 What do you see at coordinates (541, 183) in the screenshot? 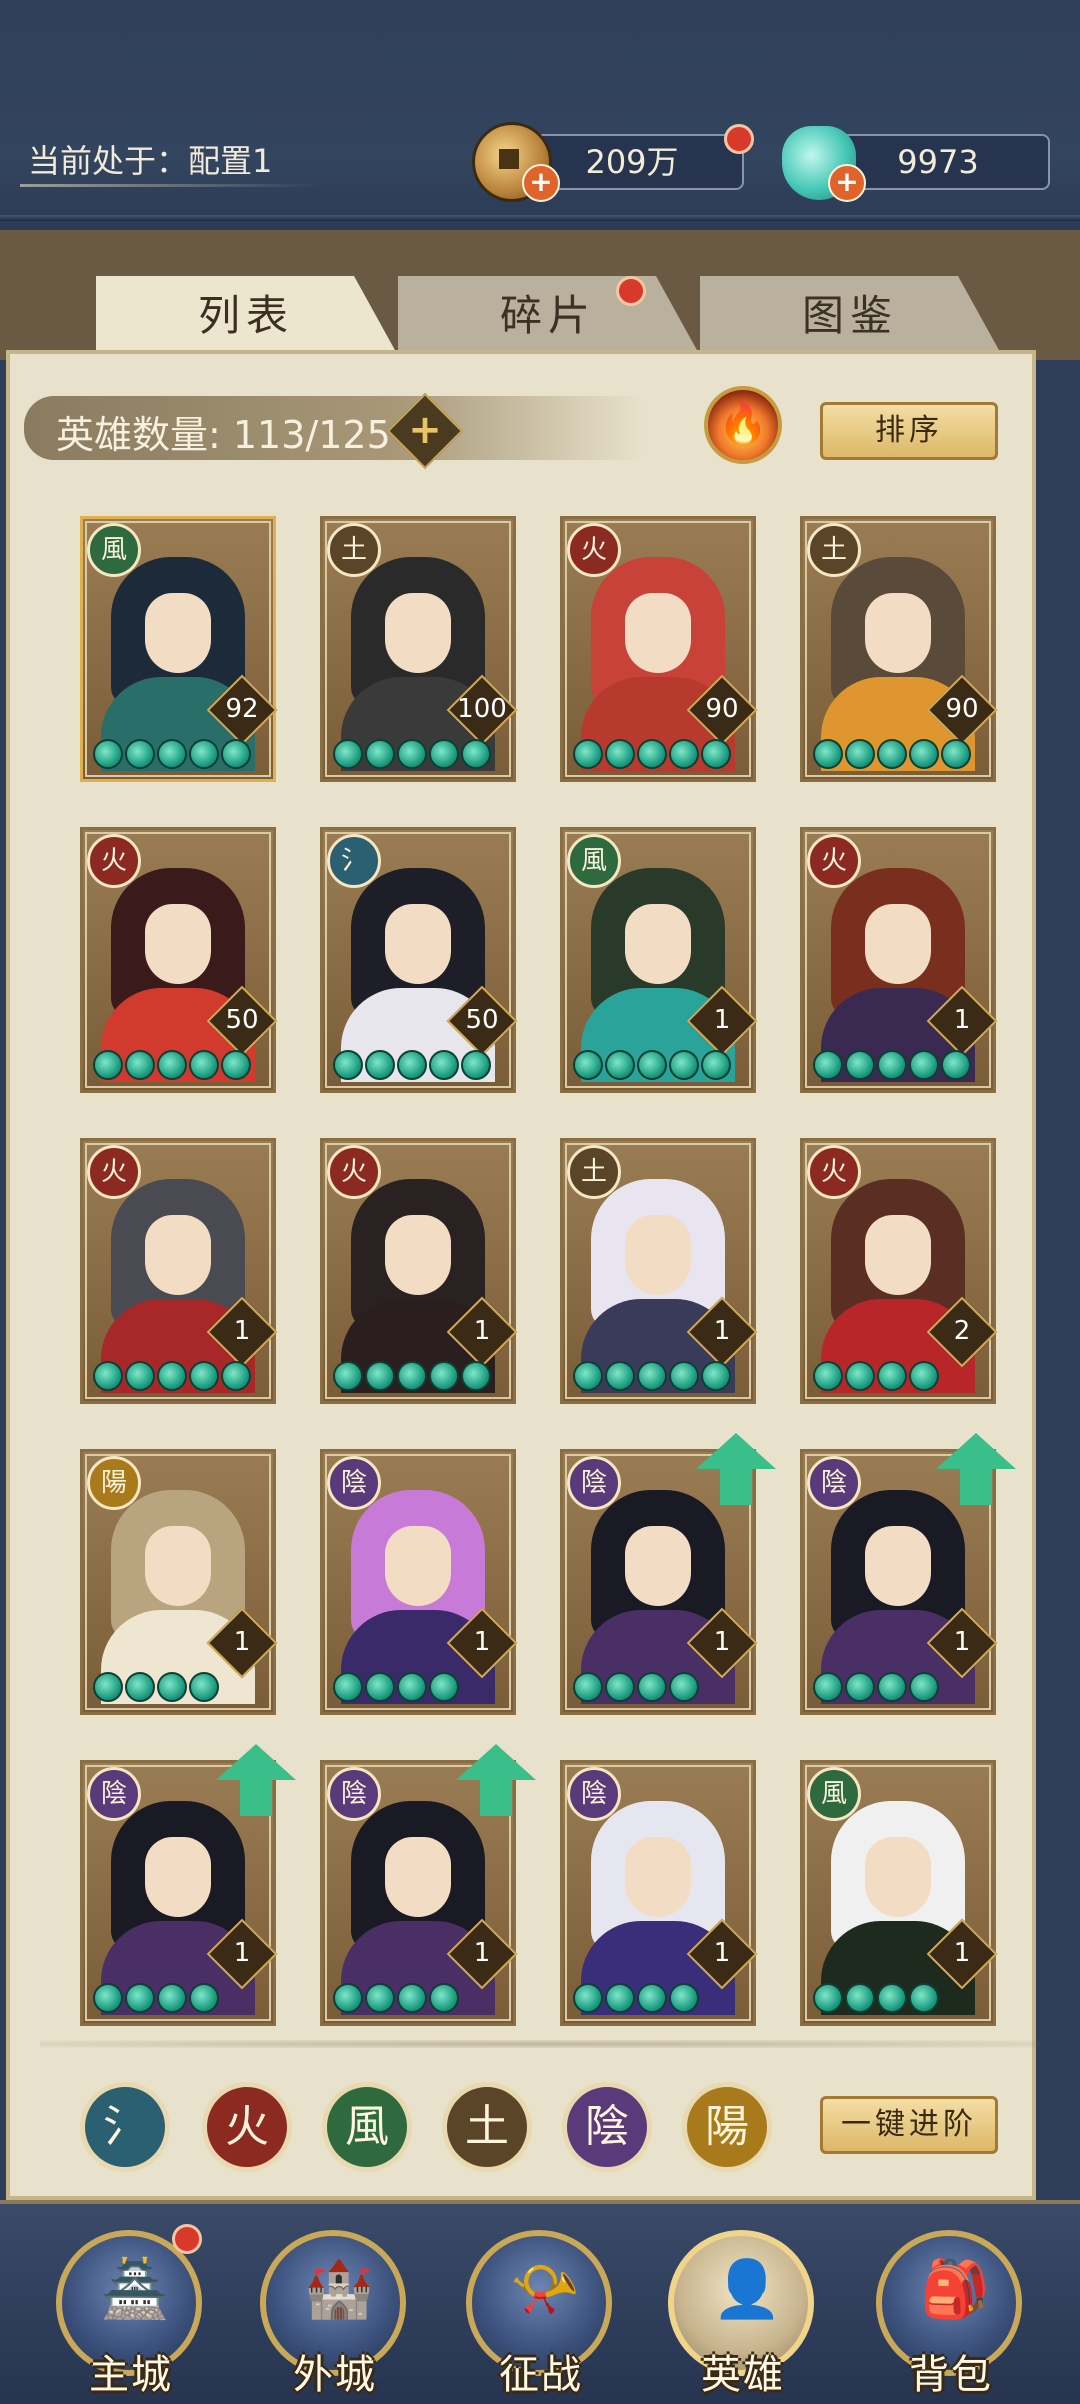
I see `add-gold-button: +` at bounding box center [541, 183].